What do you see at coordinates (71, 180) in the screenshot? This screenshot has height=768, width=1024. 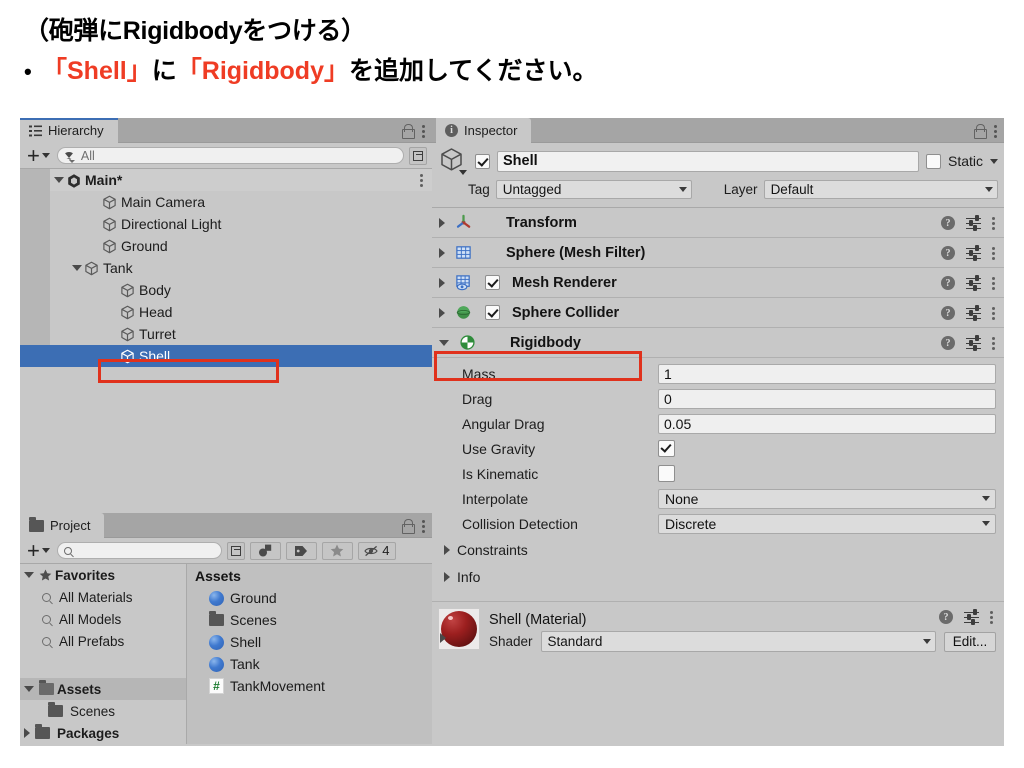 I see `row-content: Main*` at bounding box center [71, 180].